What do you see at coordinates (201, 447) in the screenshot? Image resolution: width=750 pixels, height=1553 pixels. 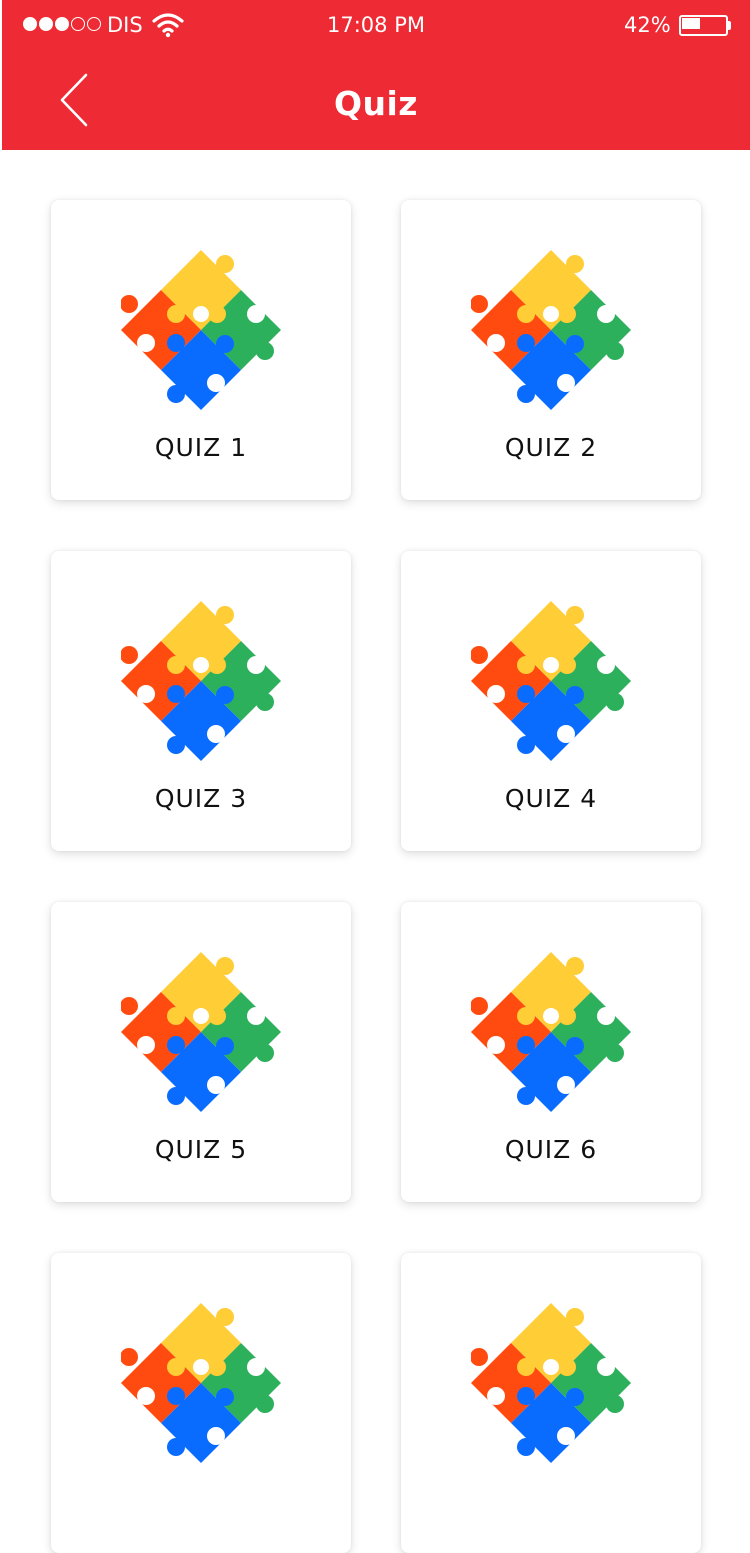 I see `quiz-card-label: QUIZ 1` at bounding box center [201, 447].